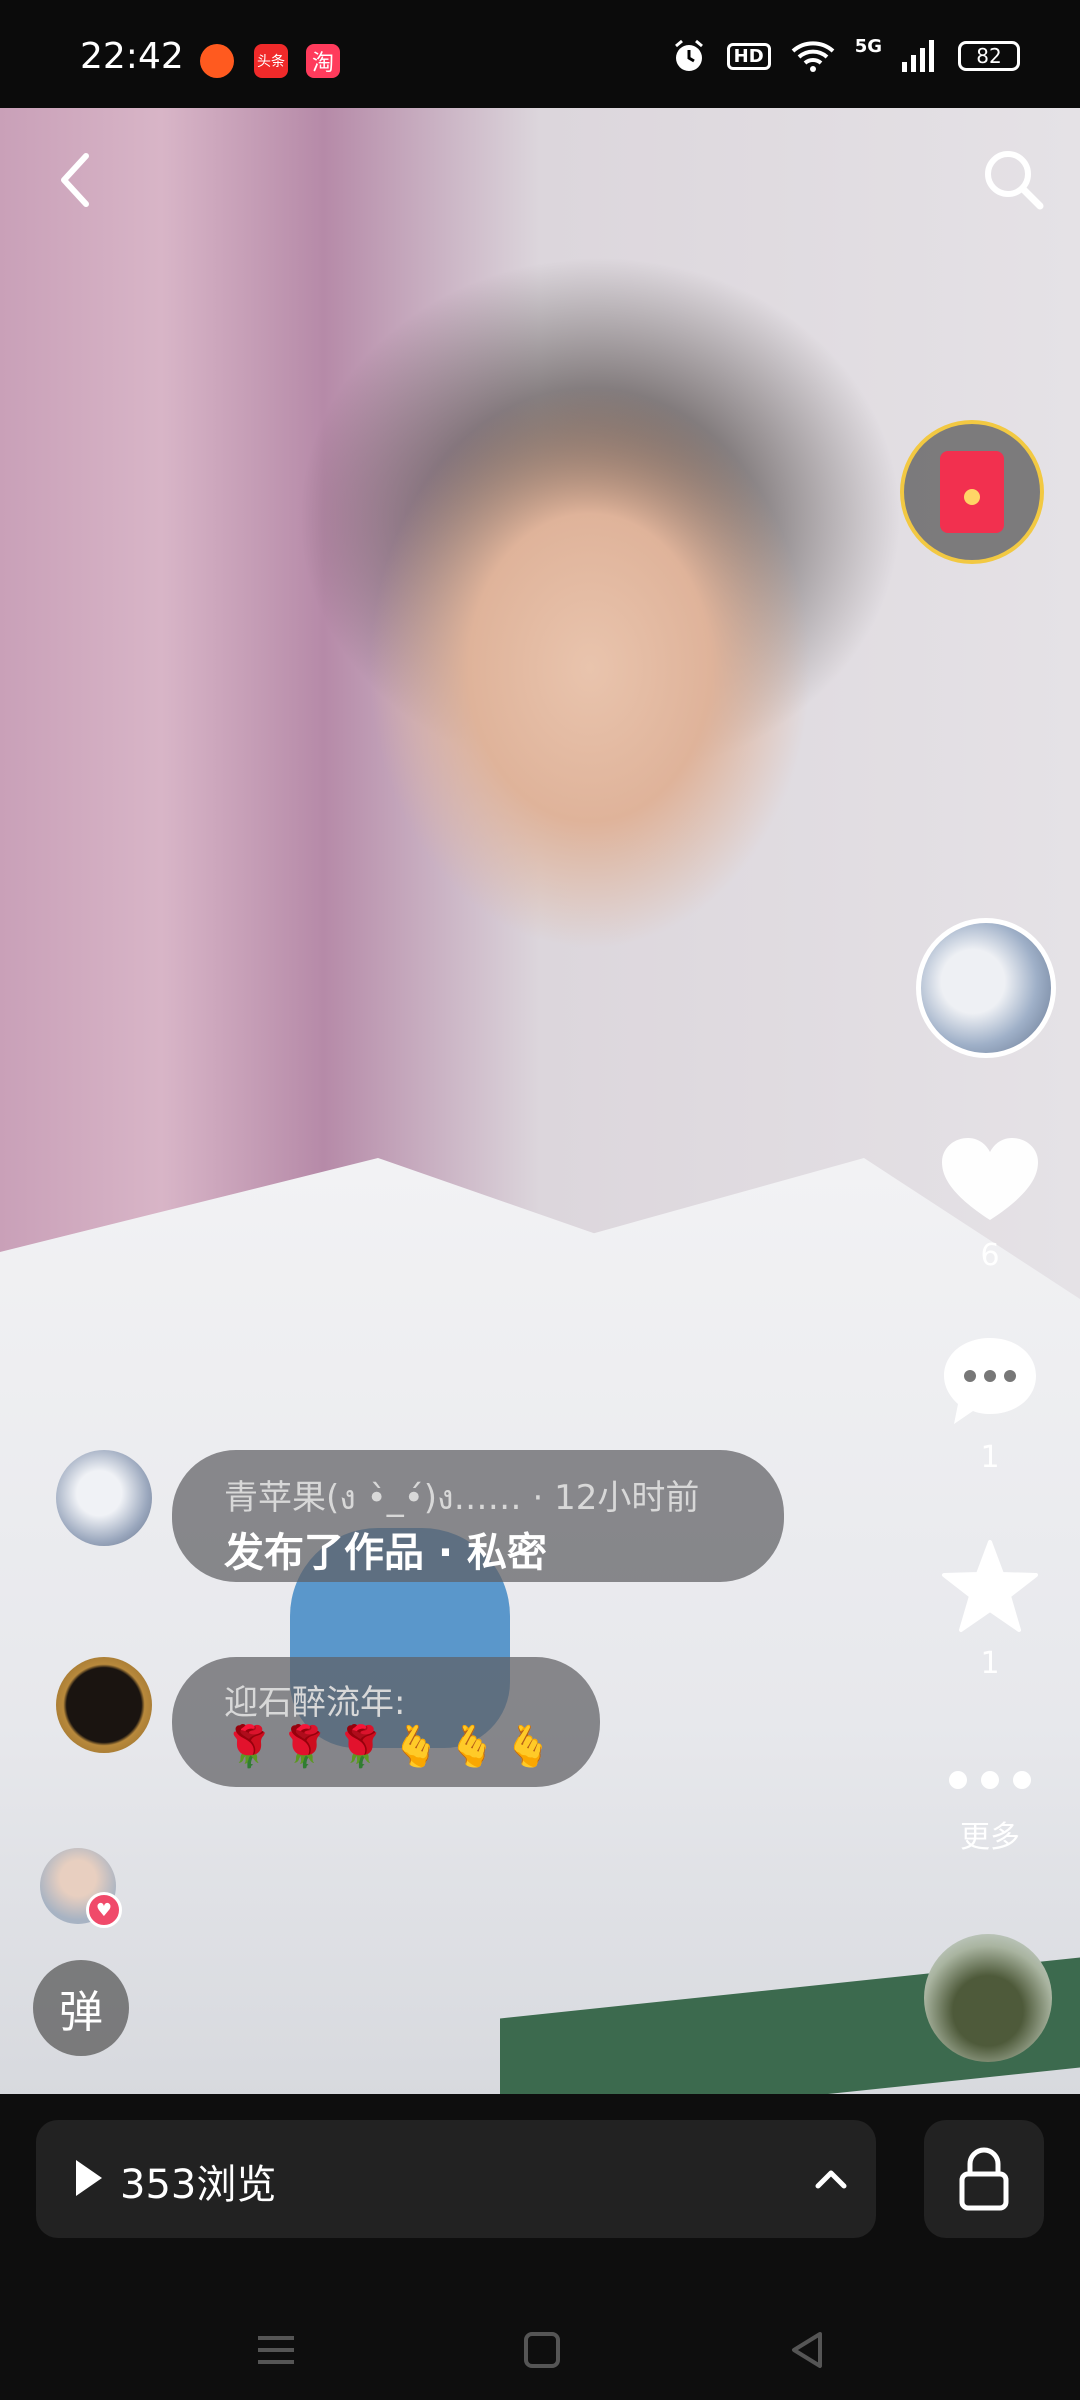 Image resolution: width=1080 pixels, height=2400 pixels. I want to click on views-label: 353浏览, so click(198, 2185).